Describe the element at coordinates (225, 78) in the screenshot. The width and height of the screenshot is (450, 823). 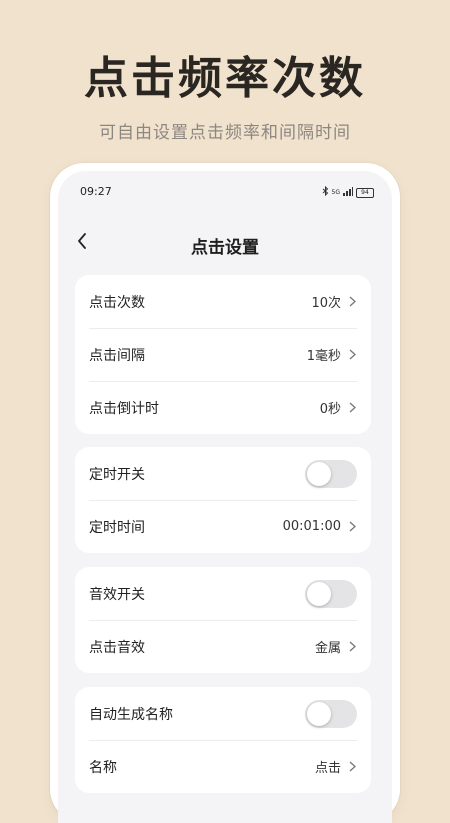
I see `promo-headline: 点击频率次数` at that location.